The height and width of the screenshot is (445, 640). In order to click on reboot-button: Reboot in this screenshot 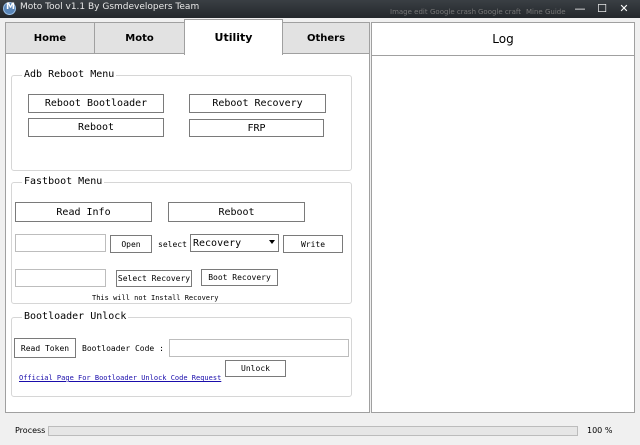, I will do `click(96, 127)`.